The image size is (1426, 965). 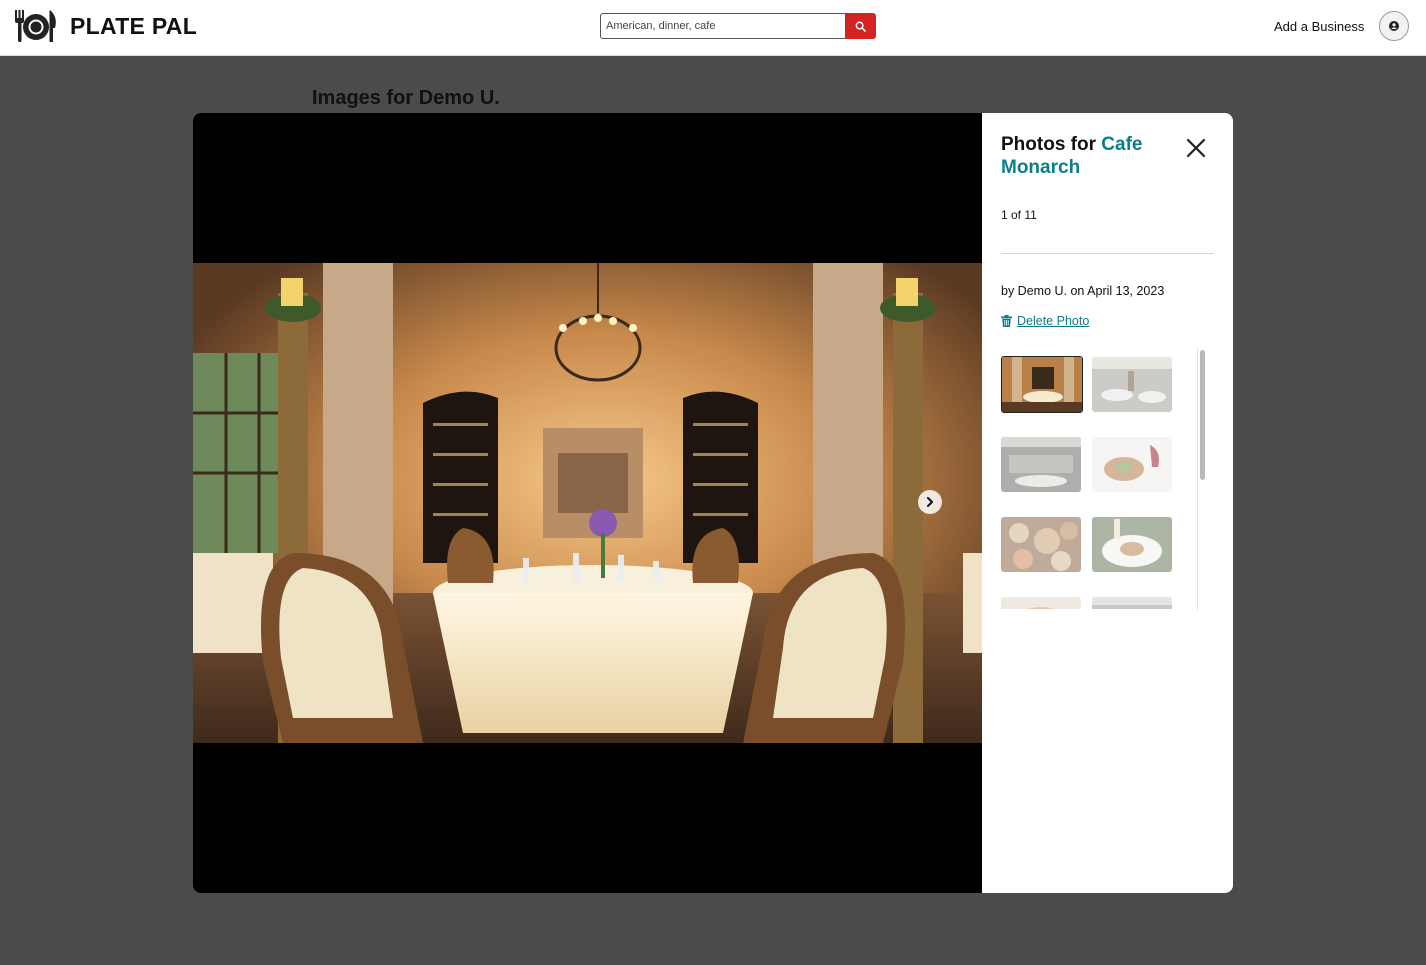 What do you see at coordinates (1086, 156) in the screenshot?
I see `modal-title: Photos for Cafe Monarch` at bounding box center [1086, 156].